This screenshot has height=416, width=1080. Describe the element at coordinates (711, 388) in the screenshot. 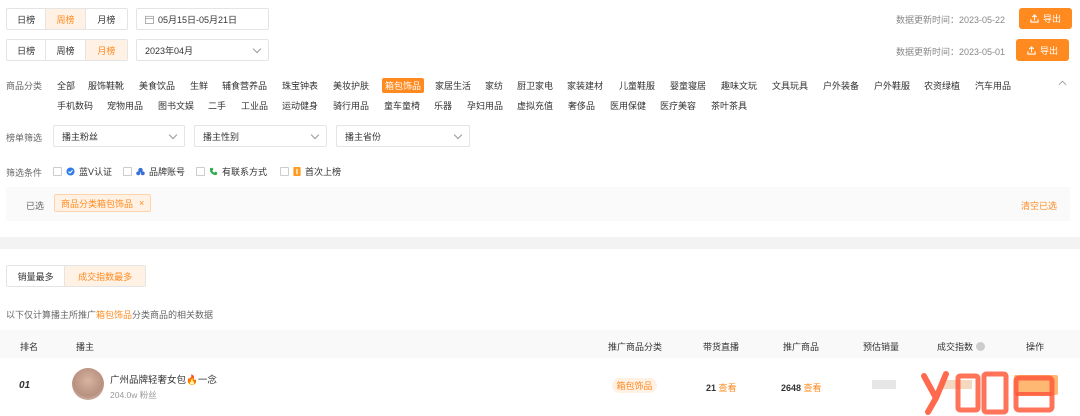

I see `live-count: 21` at that location.